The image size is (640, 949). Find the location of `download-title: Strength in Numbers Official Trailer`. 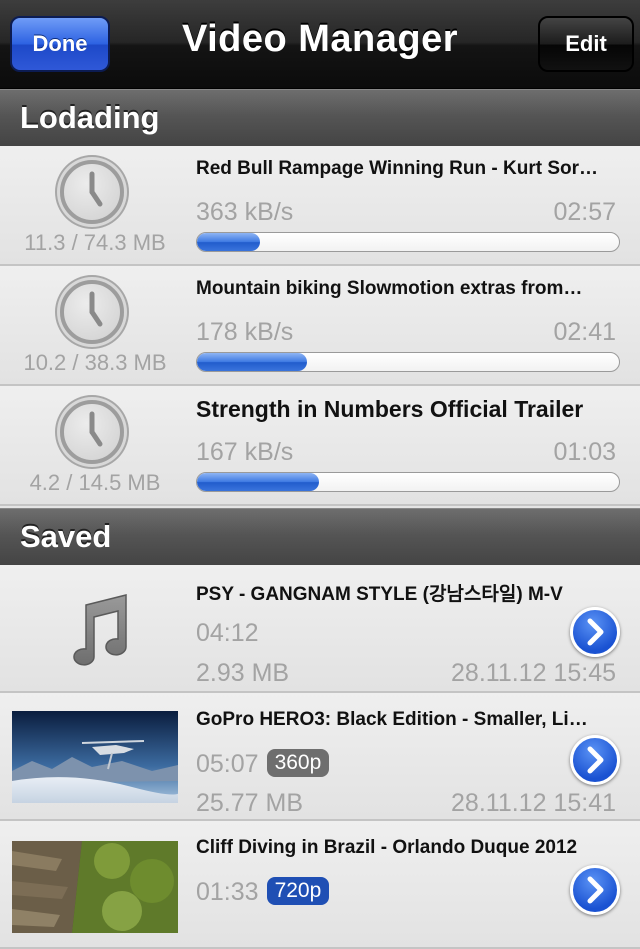

download-title: Strength in Numbers Official Trailer is located at coordinates (390, 409).